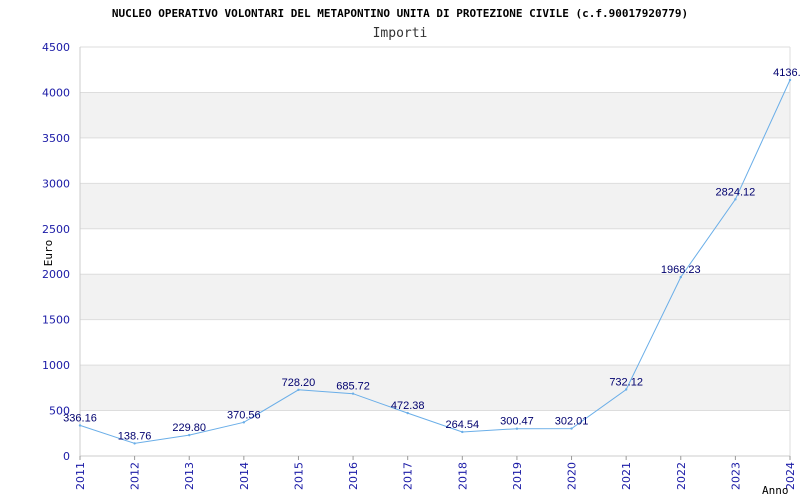 The image size is (800, 500). I want to click on data-label: 300.47, so click(517, 422).